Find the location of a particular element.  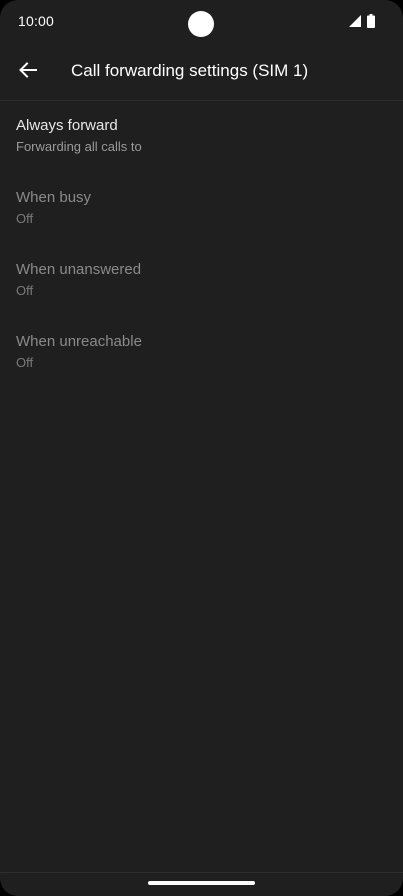

when-busy-item: When busy Off is located at coordinates (201, 209).